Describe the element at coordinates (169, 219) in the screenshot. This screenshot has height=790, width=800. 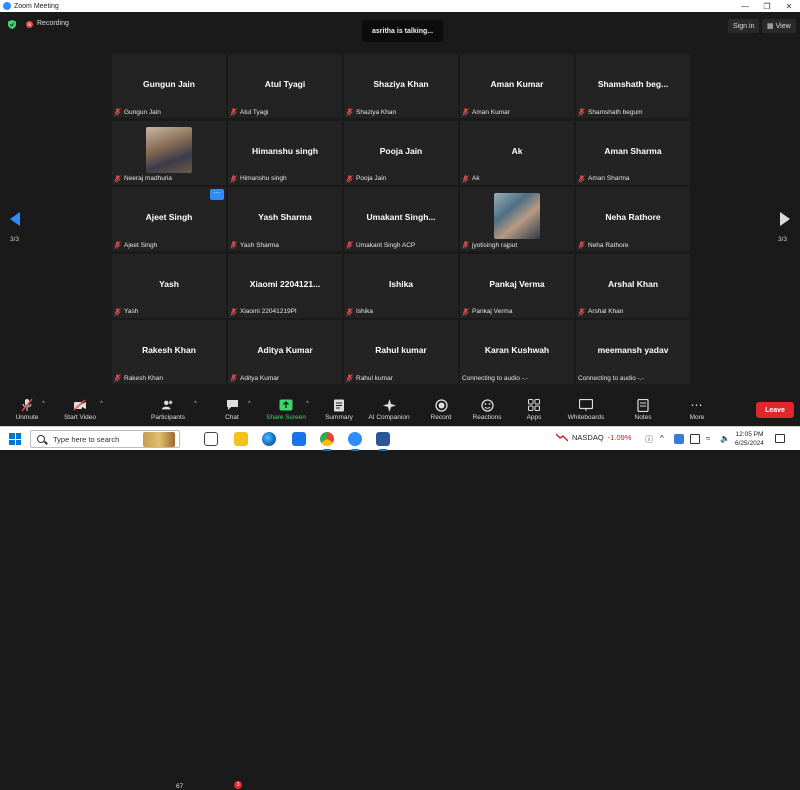
I see `participant-tile: Ajeet Singh ··· Ajeet Singh` at that location.